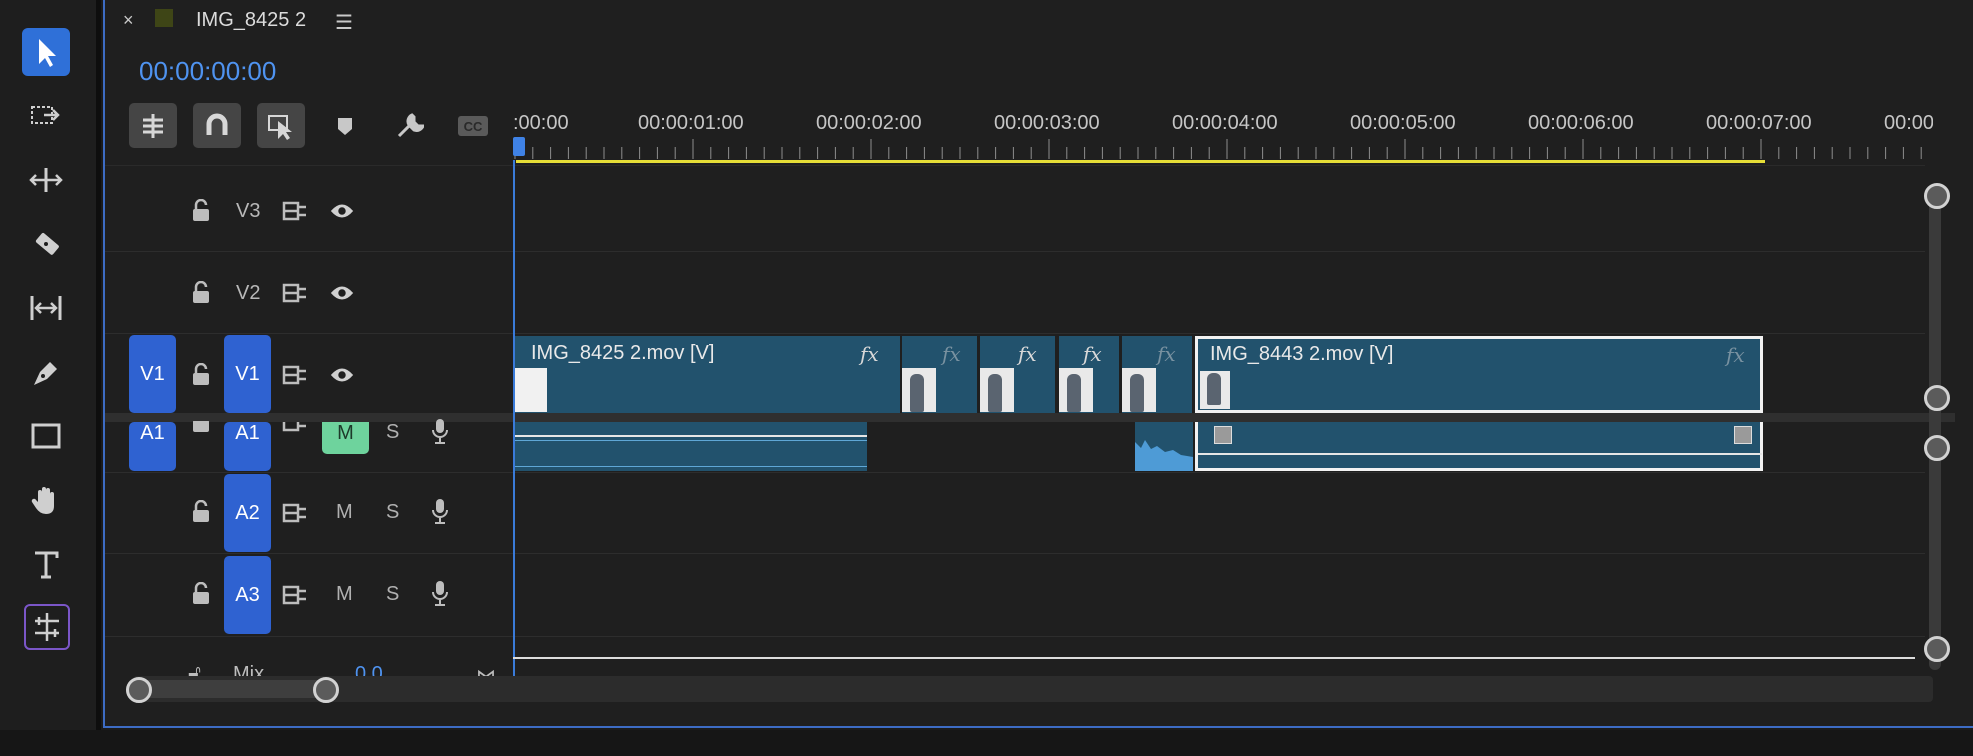 The width and height of the screenshot is (1973, 756). Describe the element at coordinates (1140, 161) in the screenshot. I see `work-area-bar` at that location.